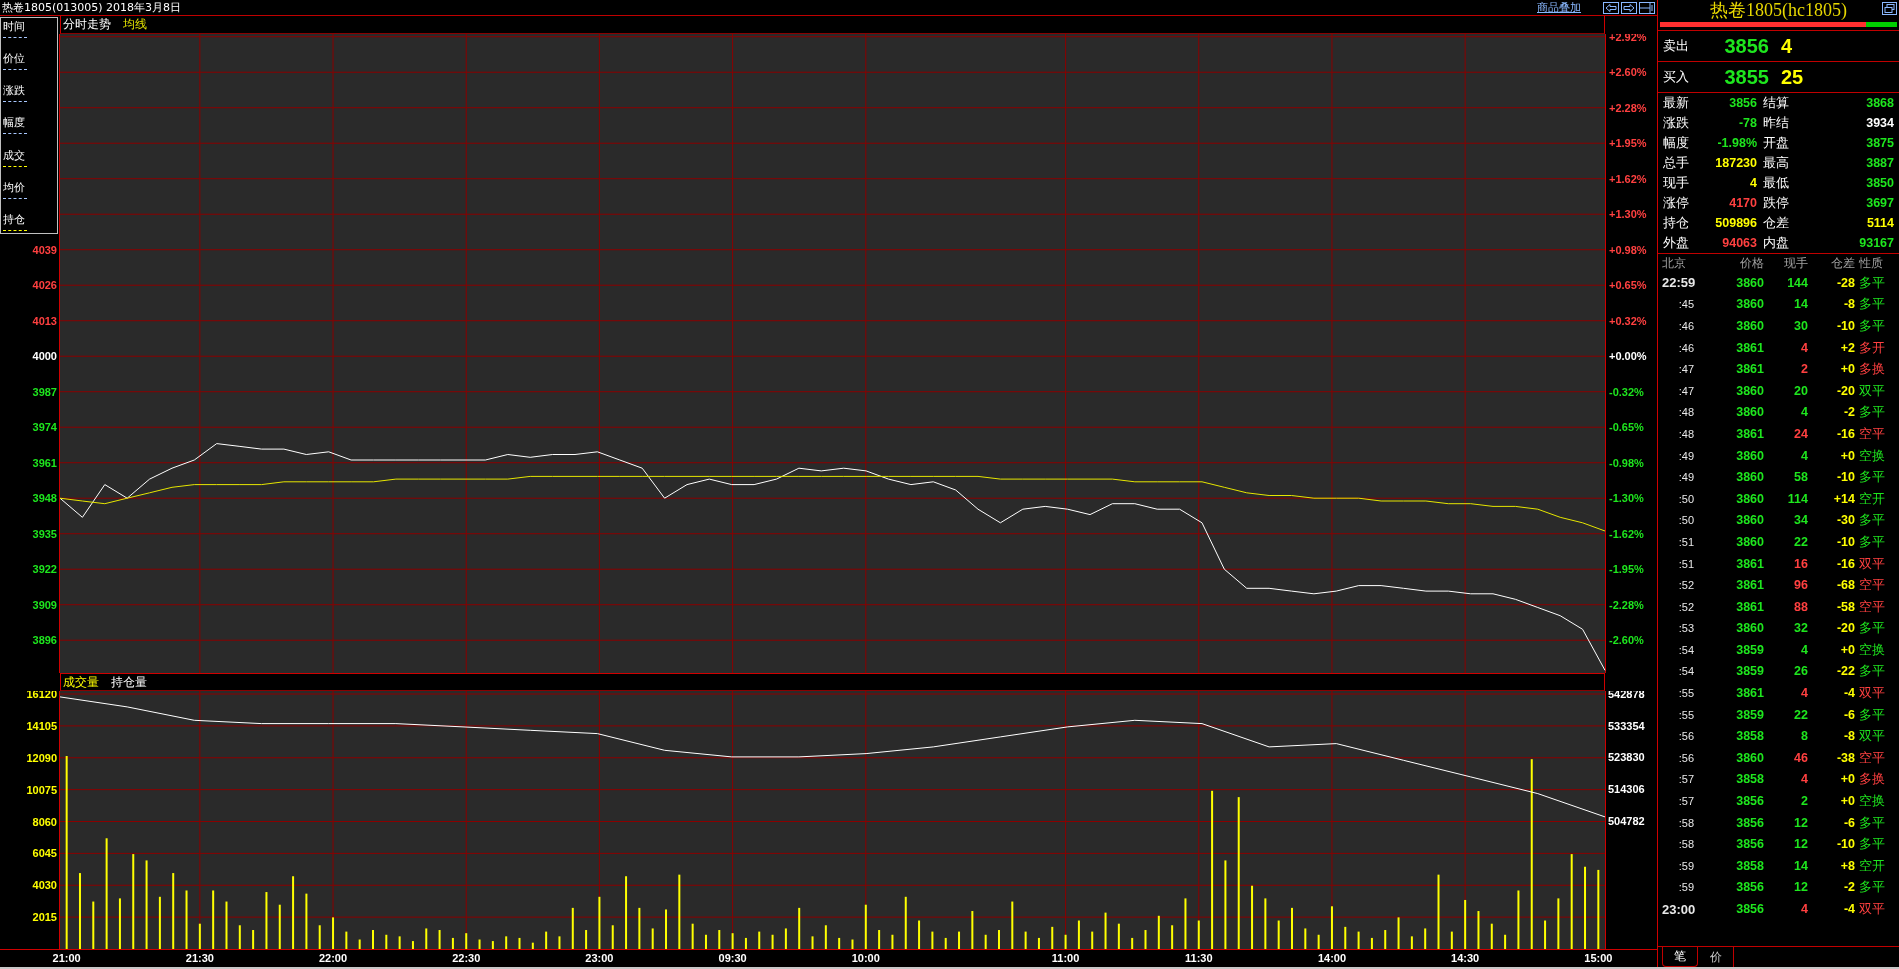  I want to click on trade-volume: 20, so click(1800, 390).